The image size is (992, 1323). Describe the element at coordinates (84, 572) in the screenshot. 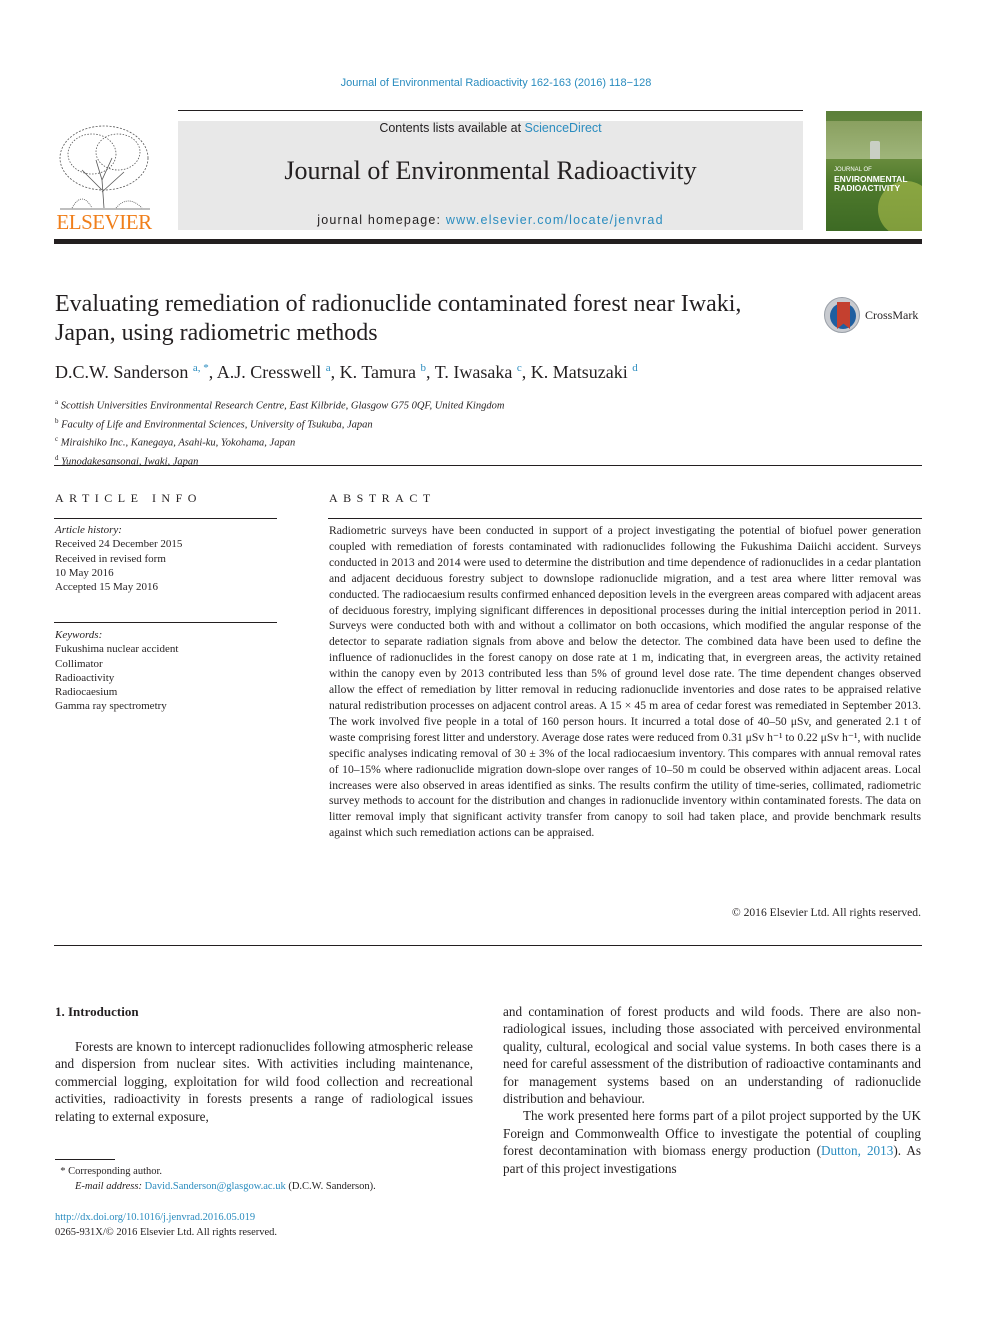

I see `history-item: 10 May 2016` at that location.